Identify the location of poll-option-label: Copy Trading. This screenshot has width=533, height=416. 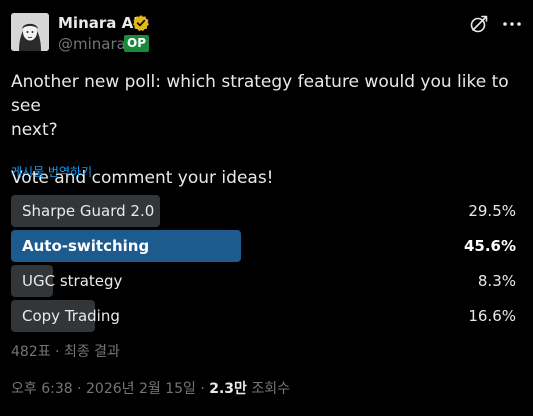
(71, 316).